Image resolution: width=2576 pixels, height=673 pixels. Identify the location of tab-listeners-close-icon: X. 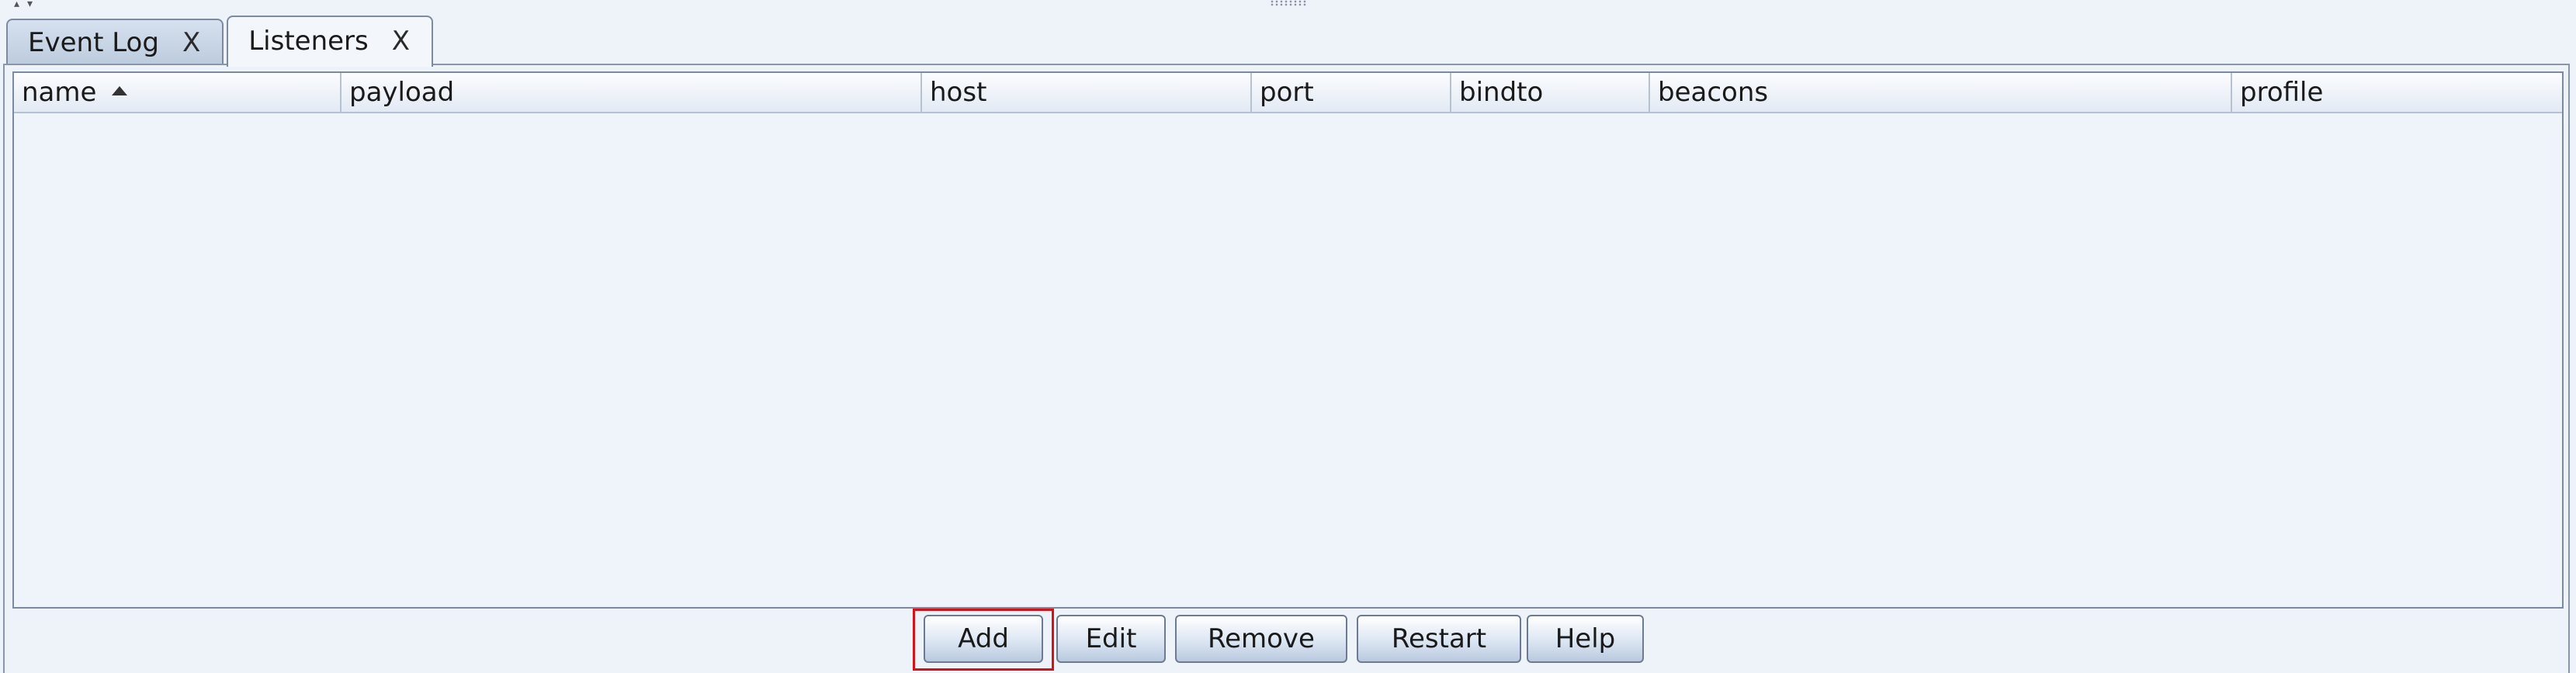
(401, 42).